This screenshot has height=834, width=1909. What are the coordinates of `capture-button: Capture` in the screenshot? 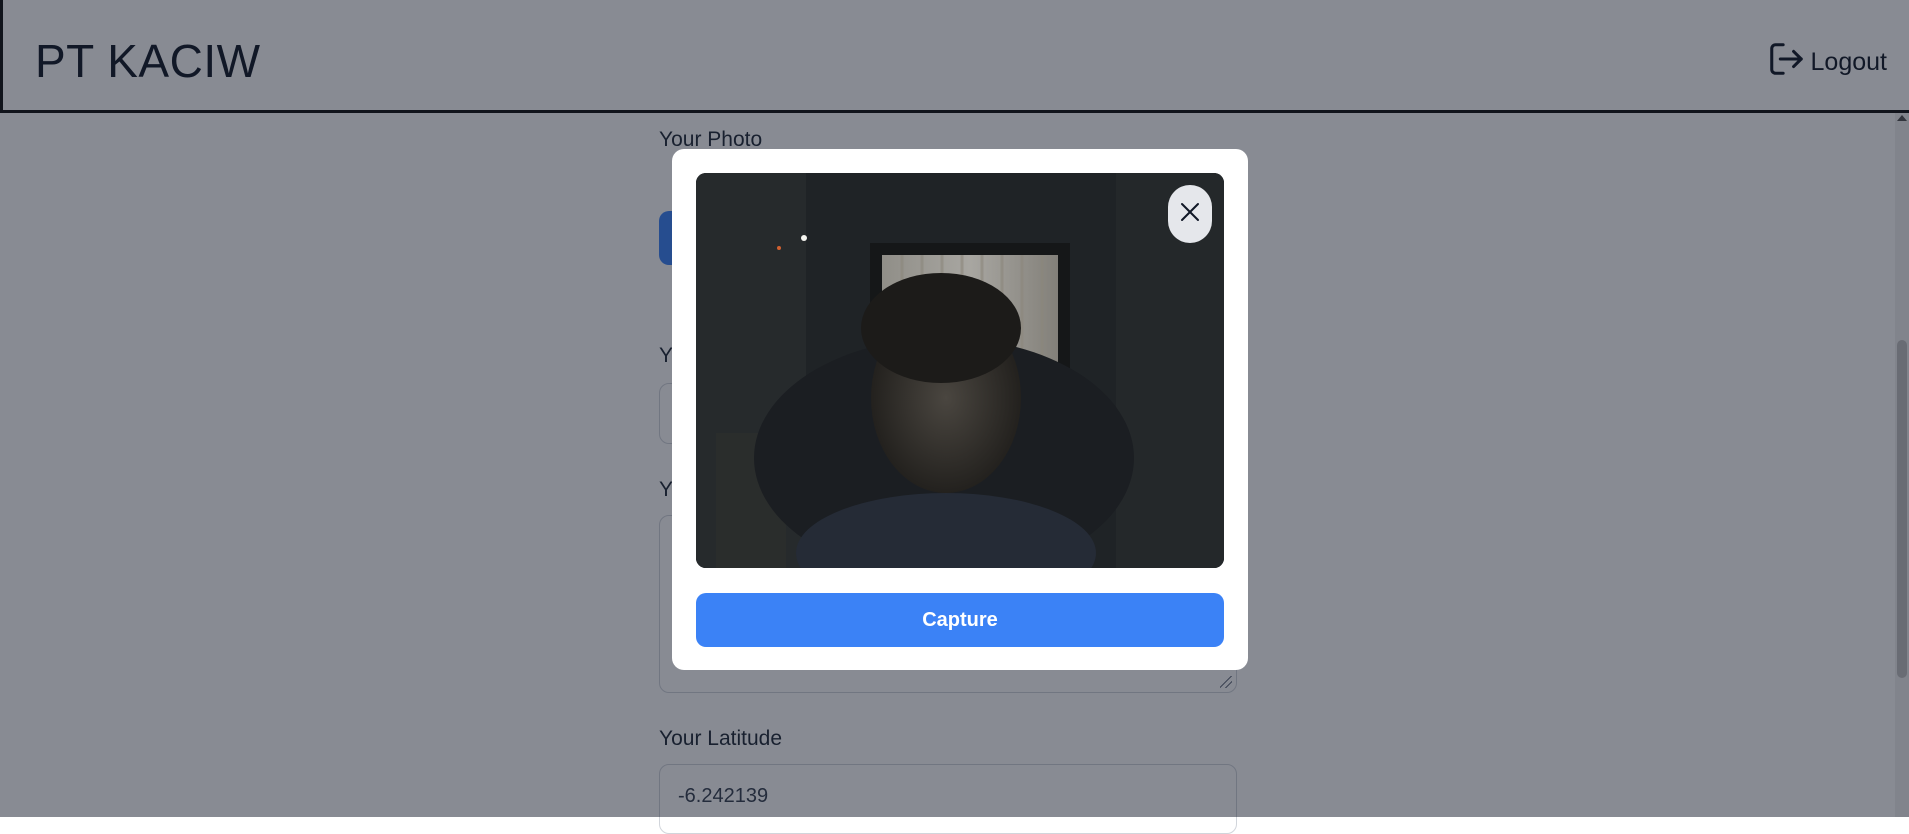 It's located at (960, 620).